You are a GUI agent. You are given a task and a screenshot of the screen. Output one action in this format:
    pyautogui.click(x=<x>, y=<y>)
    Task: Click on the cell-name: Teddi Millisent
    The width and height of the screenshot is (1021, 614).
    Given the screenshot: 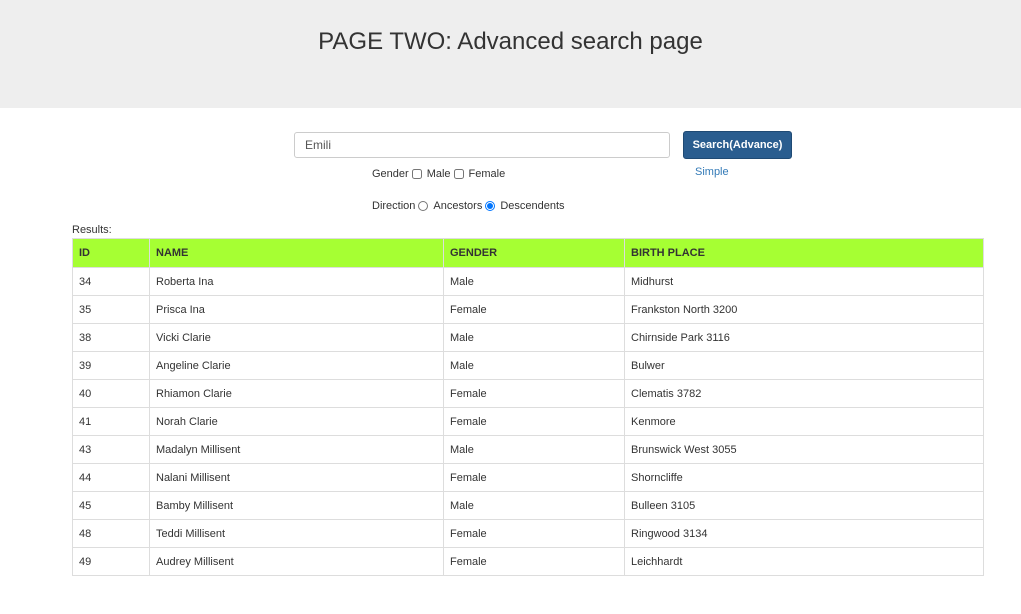 What is the action you would take?
    pyautogui.click(x=296, y=533)
    